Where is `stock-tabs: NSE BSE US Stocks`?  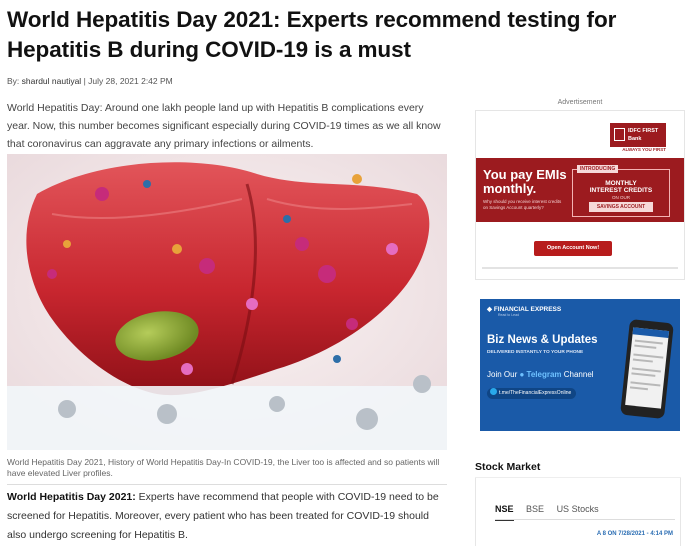
stock-tabs: NSE BSE US Stocks is located at coordinates (552, 512).